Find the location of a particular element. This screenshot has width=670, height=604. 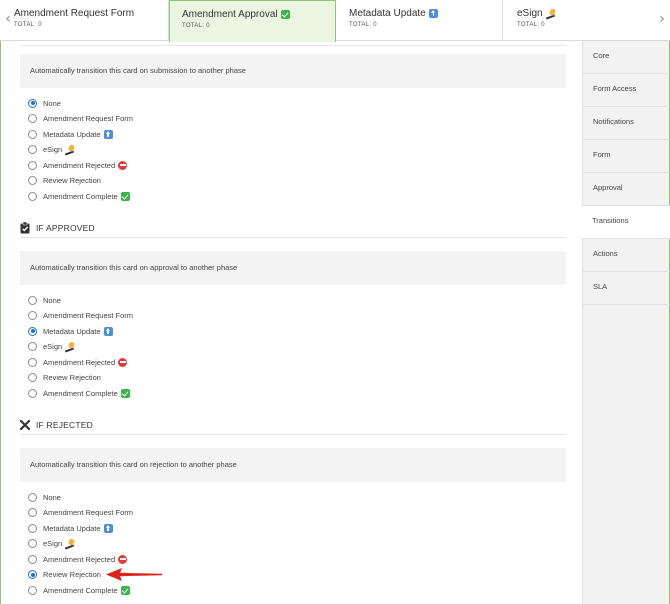

if-rejected-title: IF REJECTED is located at coordinates (64, 424).